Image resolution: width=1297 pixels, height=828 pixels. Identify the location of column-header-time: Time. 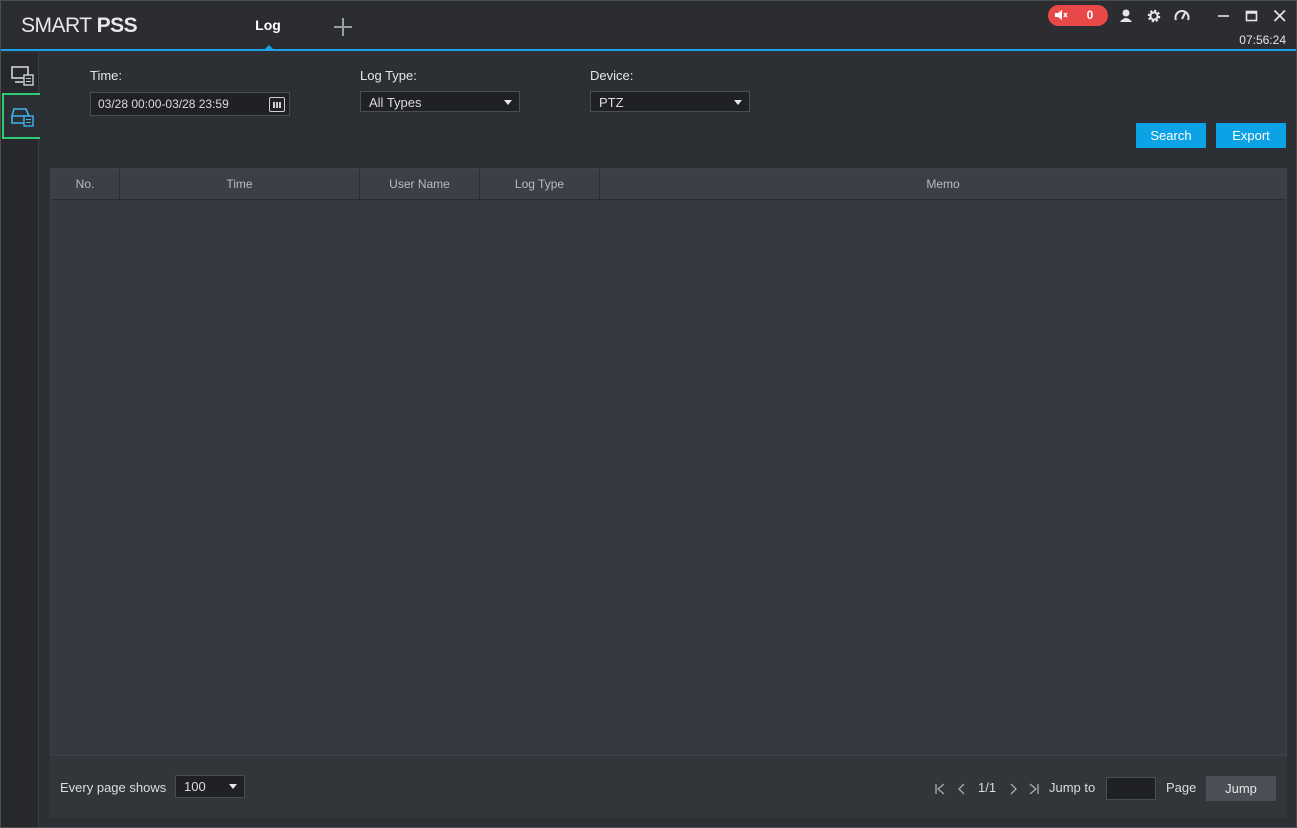
(240, 184).